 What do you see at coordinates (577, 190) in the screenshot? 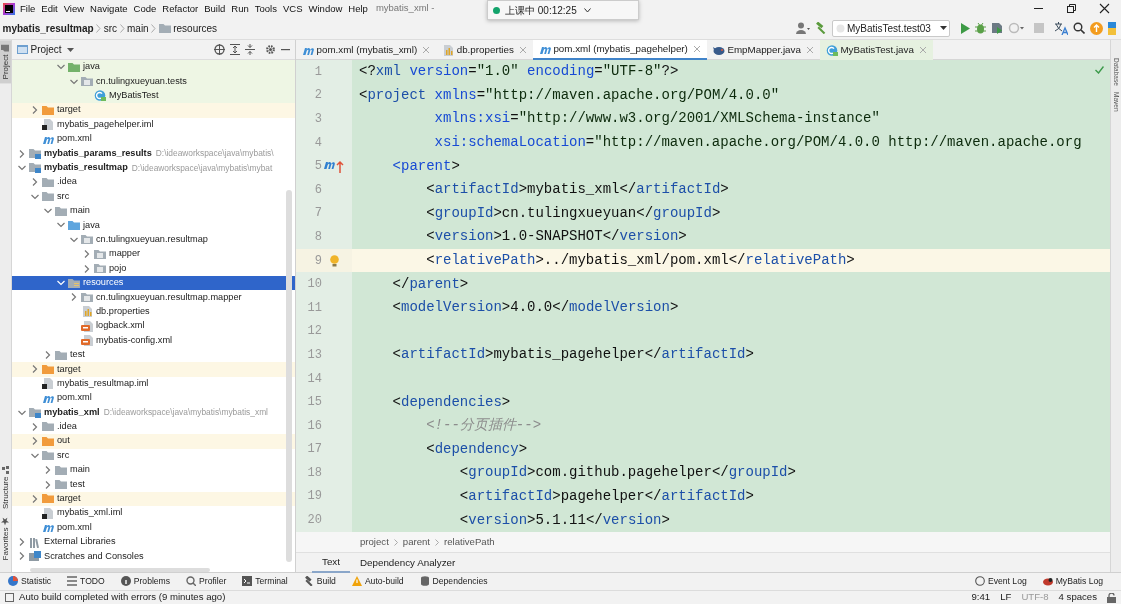
I see `code-line: <artifactId>mybatis_xml</artifactId>` at bounding box center [577, 190].